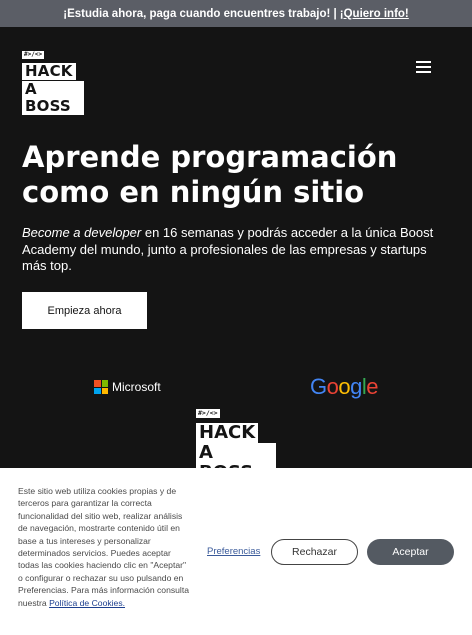  I want to click on google-letter: e, so click(372, 386).